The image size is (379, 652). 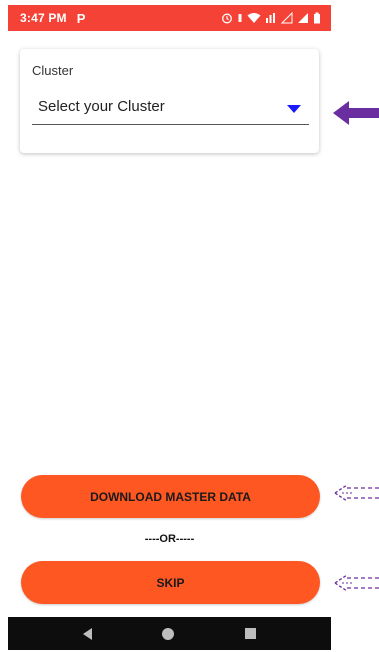 I want to click on alarm-icon, so click(x=227, y=18).